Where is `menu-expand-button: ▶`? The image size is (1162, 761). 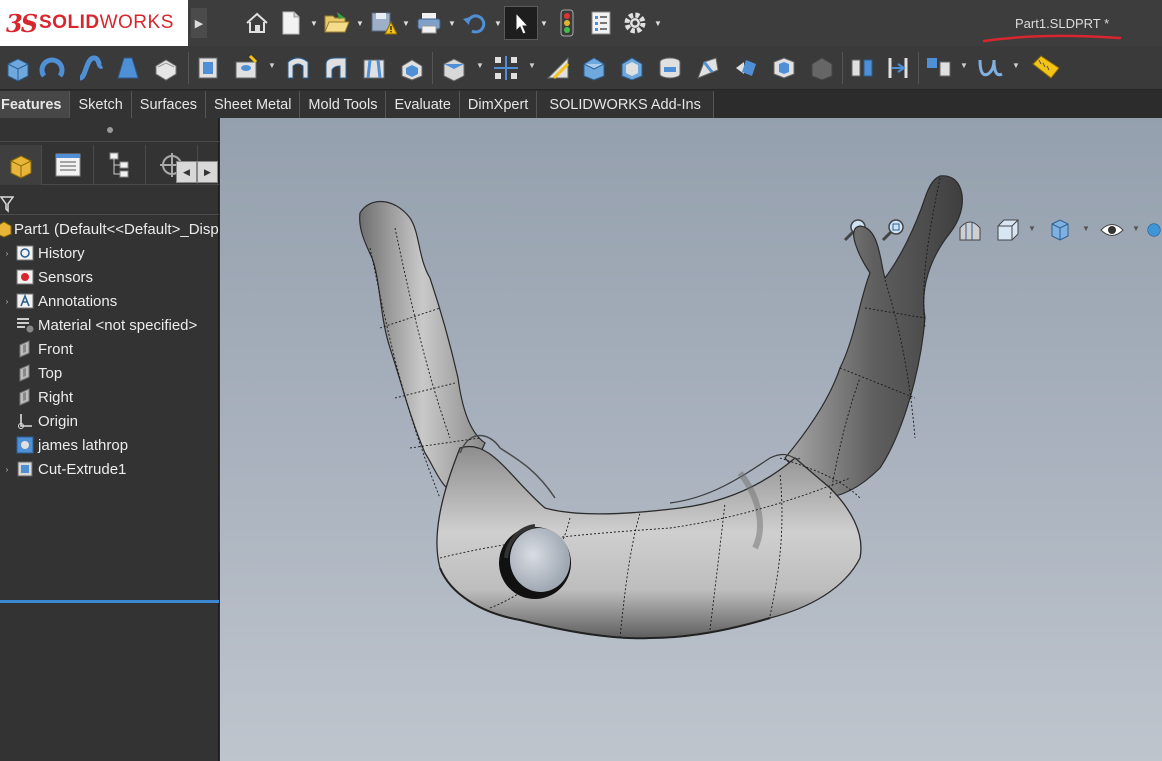 menu-expand-button: ▶ is located at coordinates (199, 23).